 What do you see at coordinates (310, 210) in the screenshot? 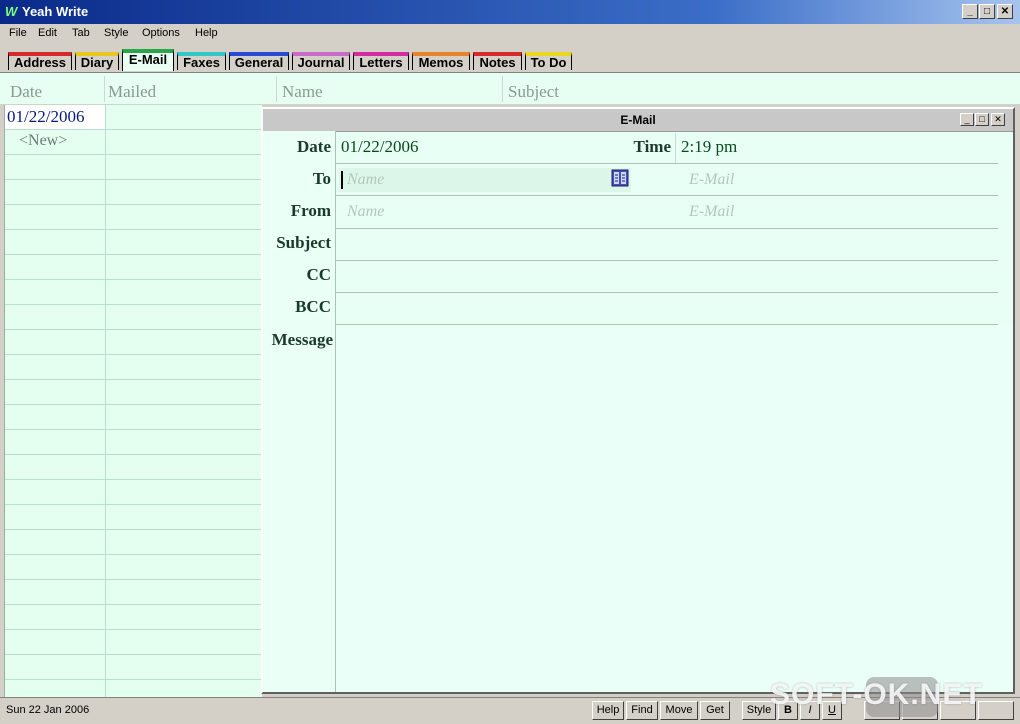
I see `from-label: From` at bounding box center [310, 210].